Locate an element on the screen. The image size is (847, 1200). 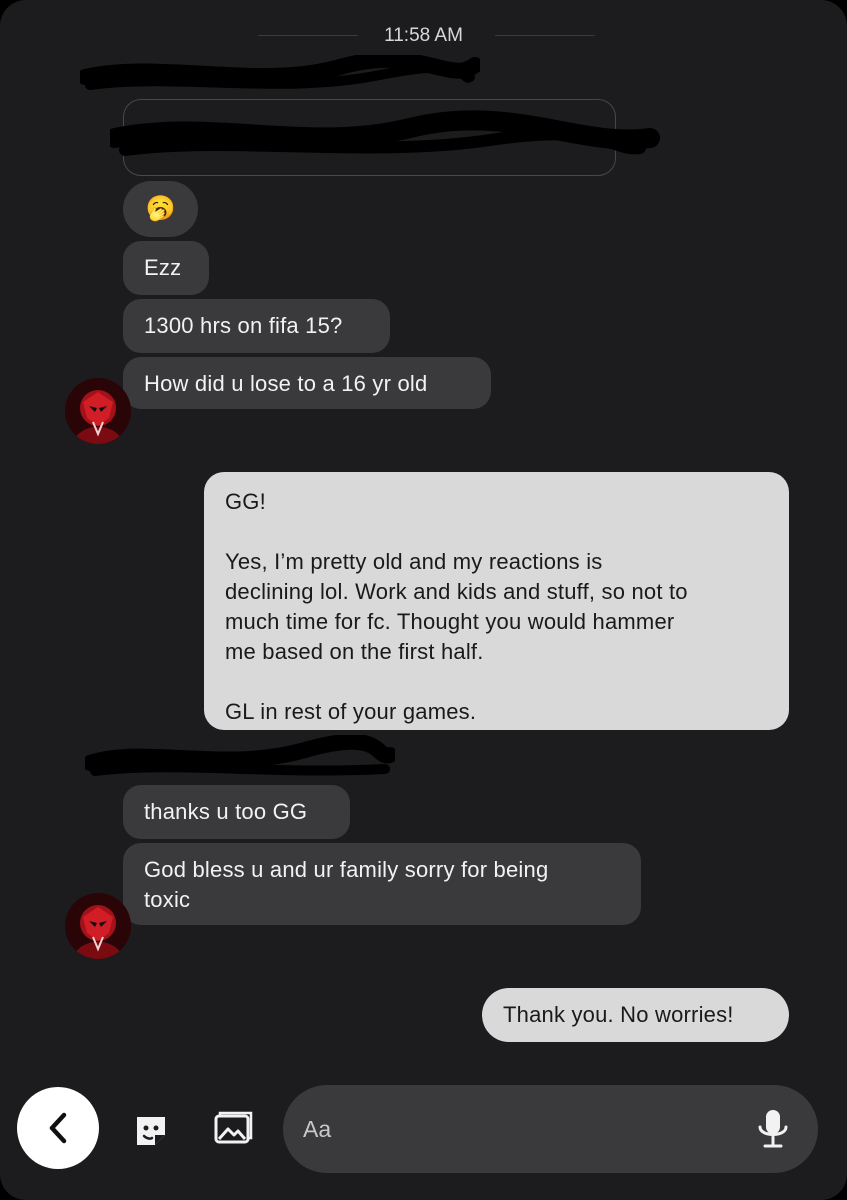
timestamp: 11:58 AM is located at coordinates (423, 35).